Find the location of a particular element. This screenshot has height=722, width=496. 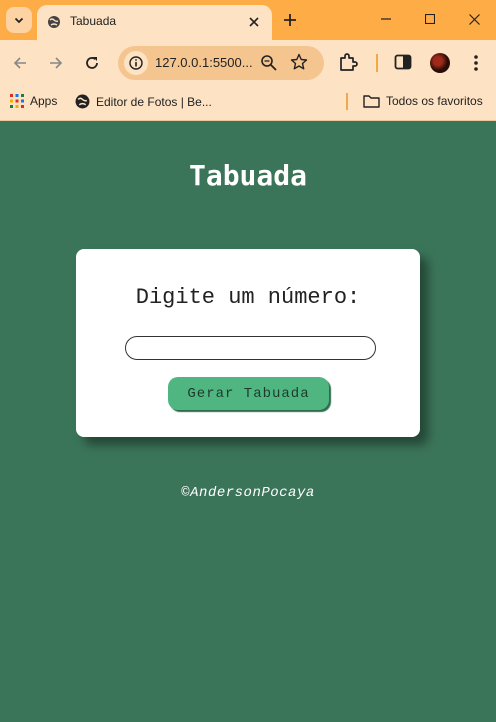

info-icon is located at coordinates (136, 63).